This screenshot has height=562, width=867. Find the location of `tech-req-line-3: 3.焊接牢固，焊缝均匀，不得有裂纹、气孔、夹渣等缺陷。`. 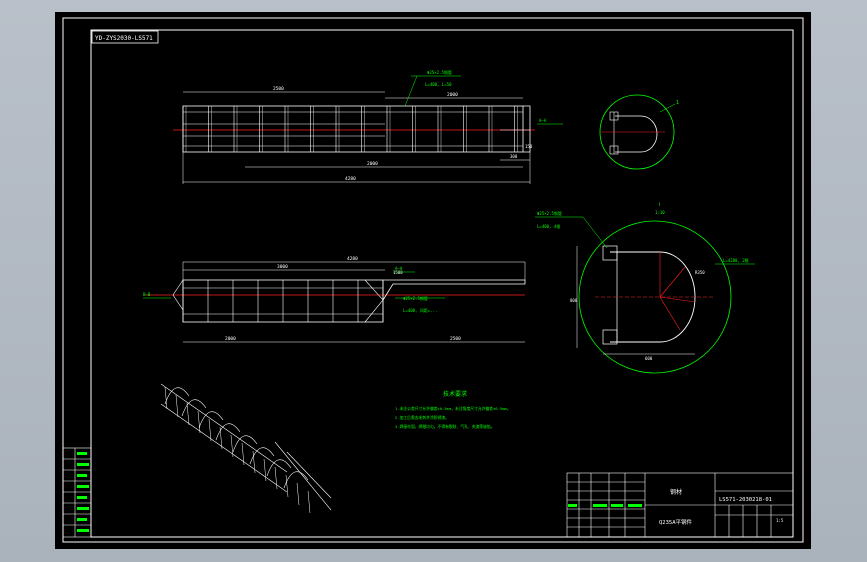

tech-req-line-3: 3.焊接牢固，焊缝均匀，不得有裂纹、气孔、夹渣等缺陷。 is located at coordinates (445, 426).